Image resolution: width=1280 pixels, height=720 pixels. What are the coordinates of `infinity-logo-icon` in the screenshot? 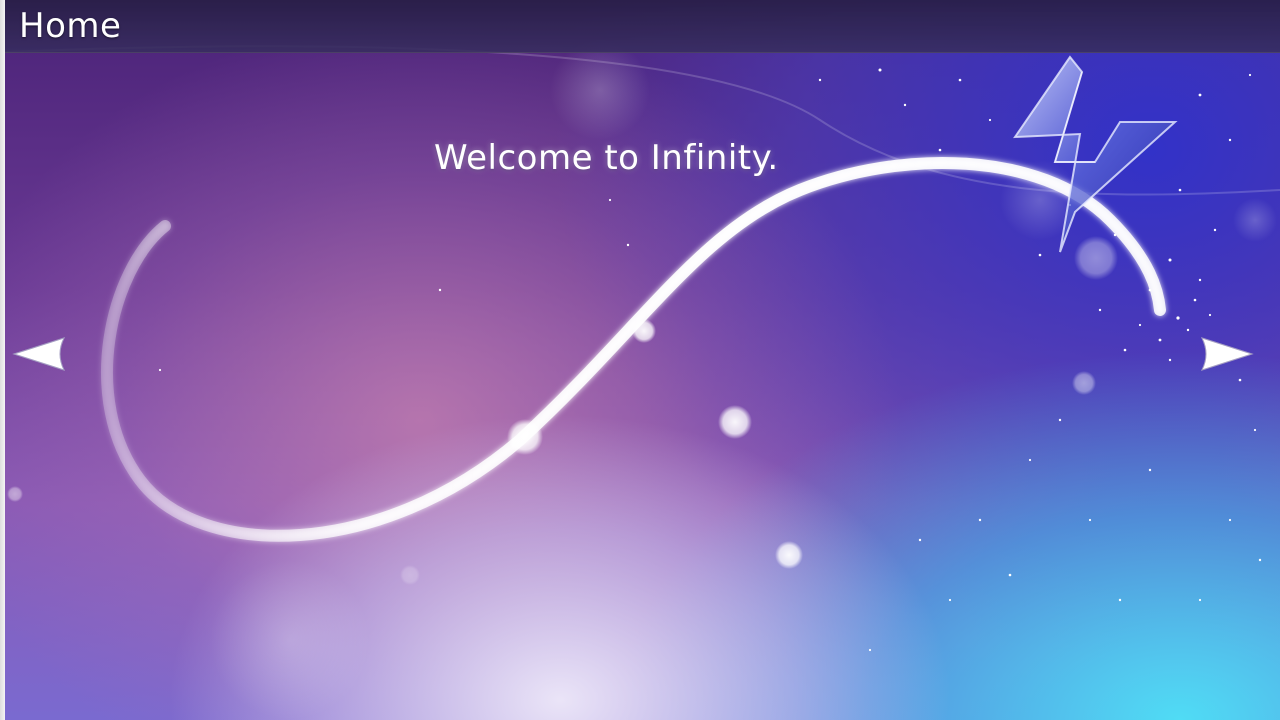 It's located at (1095, 154).